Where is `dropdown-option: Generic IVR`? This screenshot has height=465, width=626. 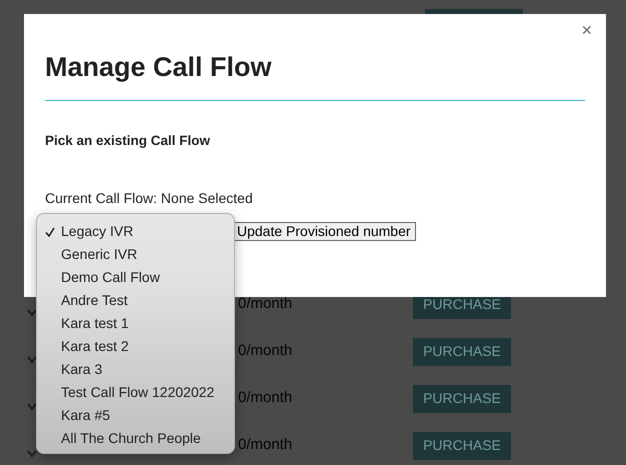 dropdown-option: Generic IVR is located at coordinates (135, 254).